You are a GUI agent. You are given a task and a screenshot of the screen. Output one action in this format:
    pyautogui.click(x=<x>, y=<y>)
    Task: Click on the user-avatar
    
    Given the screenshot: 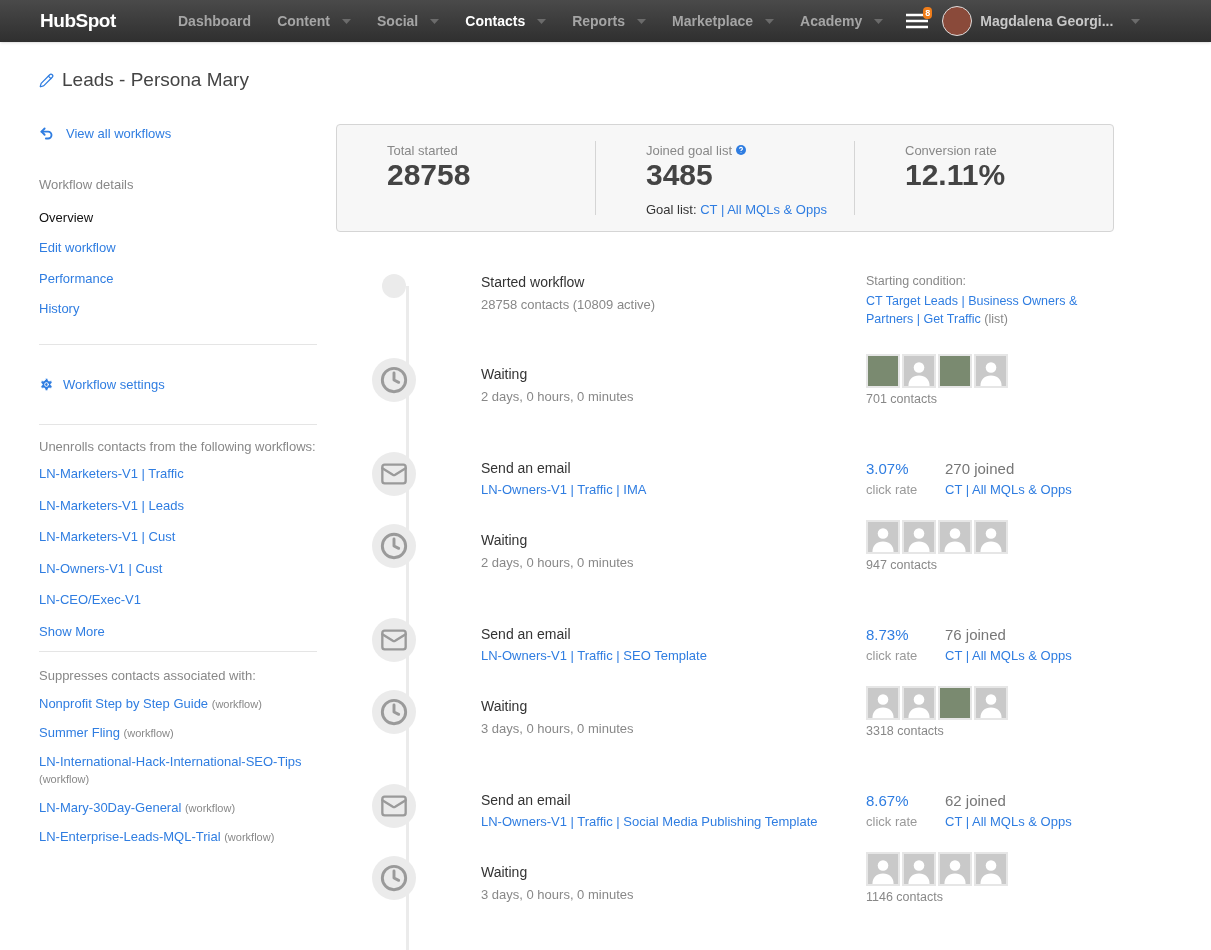 What is the action you would take?
    pyautogui.click(x=957, y=21)
    